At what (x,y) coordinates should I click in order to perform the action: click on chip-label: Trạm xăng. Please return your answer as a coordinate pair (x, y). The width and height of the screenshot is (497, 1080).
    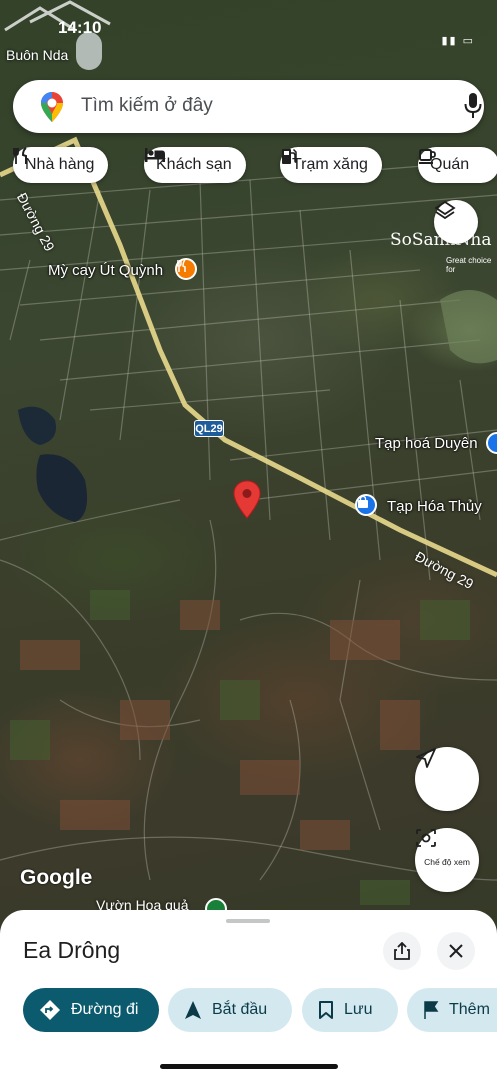
    Looking at the image, I should click on (330, 164).